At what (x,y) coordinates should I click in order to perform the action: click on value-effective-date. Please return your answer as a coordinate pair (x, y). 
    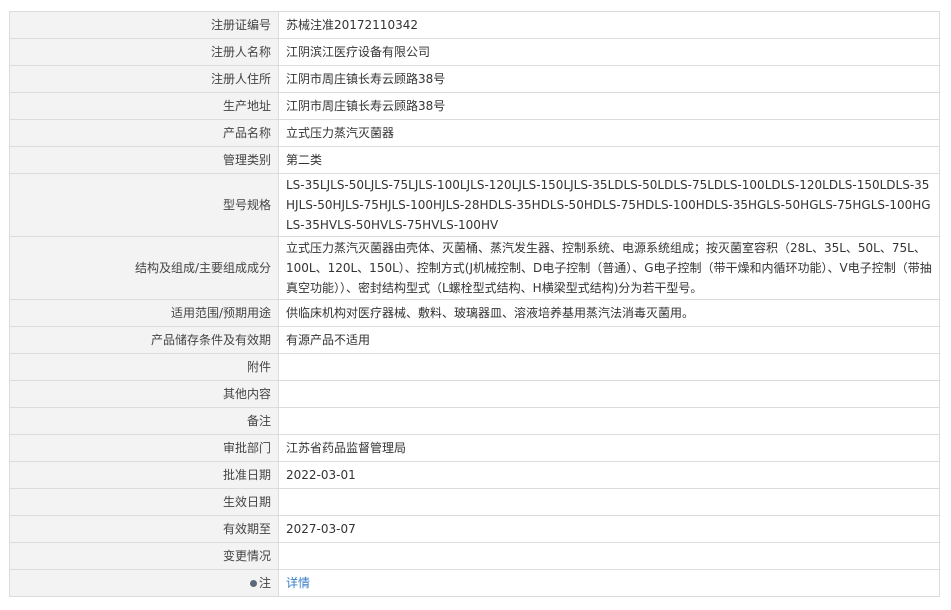
    Looking at the image, I should click on (609, 502).